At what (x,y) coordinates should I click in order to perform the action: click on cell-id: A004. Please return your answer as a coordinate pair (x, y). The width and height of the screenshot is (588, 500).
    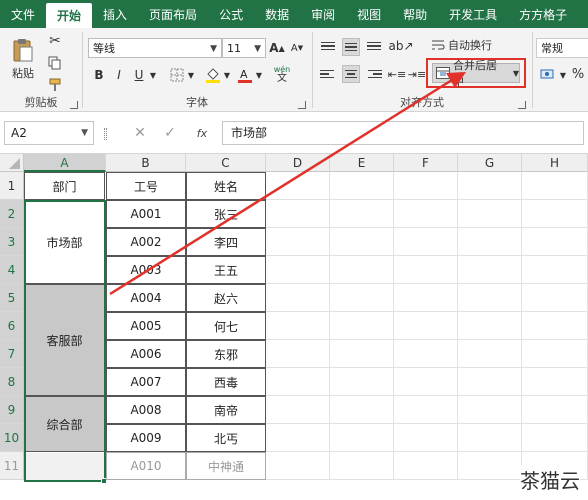
    Looking at the image, I should click on (146, 298).